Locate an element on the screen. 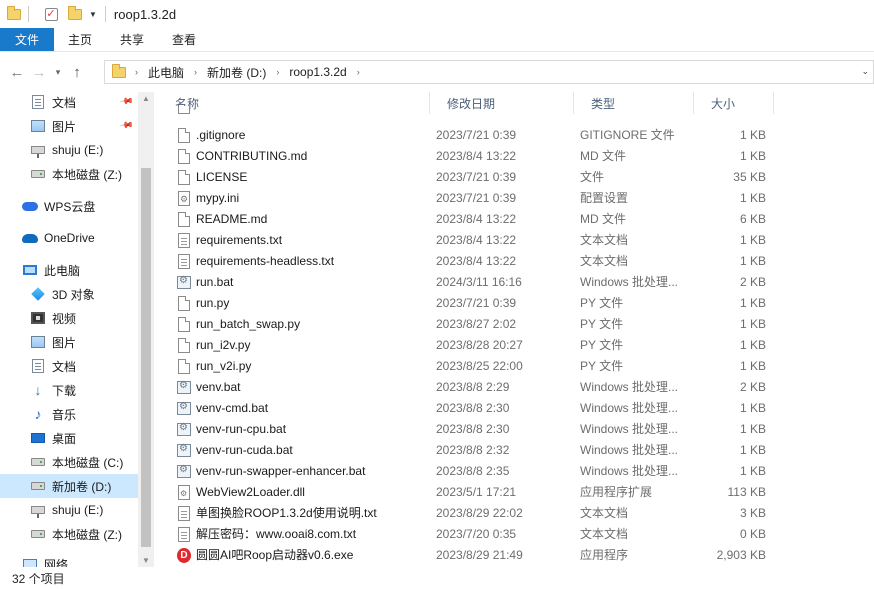 This screenshot has height=589, width=874. tab-view: 查看 is located at coordinates (184, 39).